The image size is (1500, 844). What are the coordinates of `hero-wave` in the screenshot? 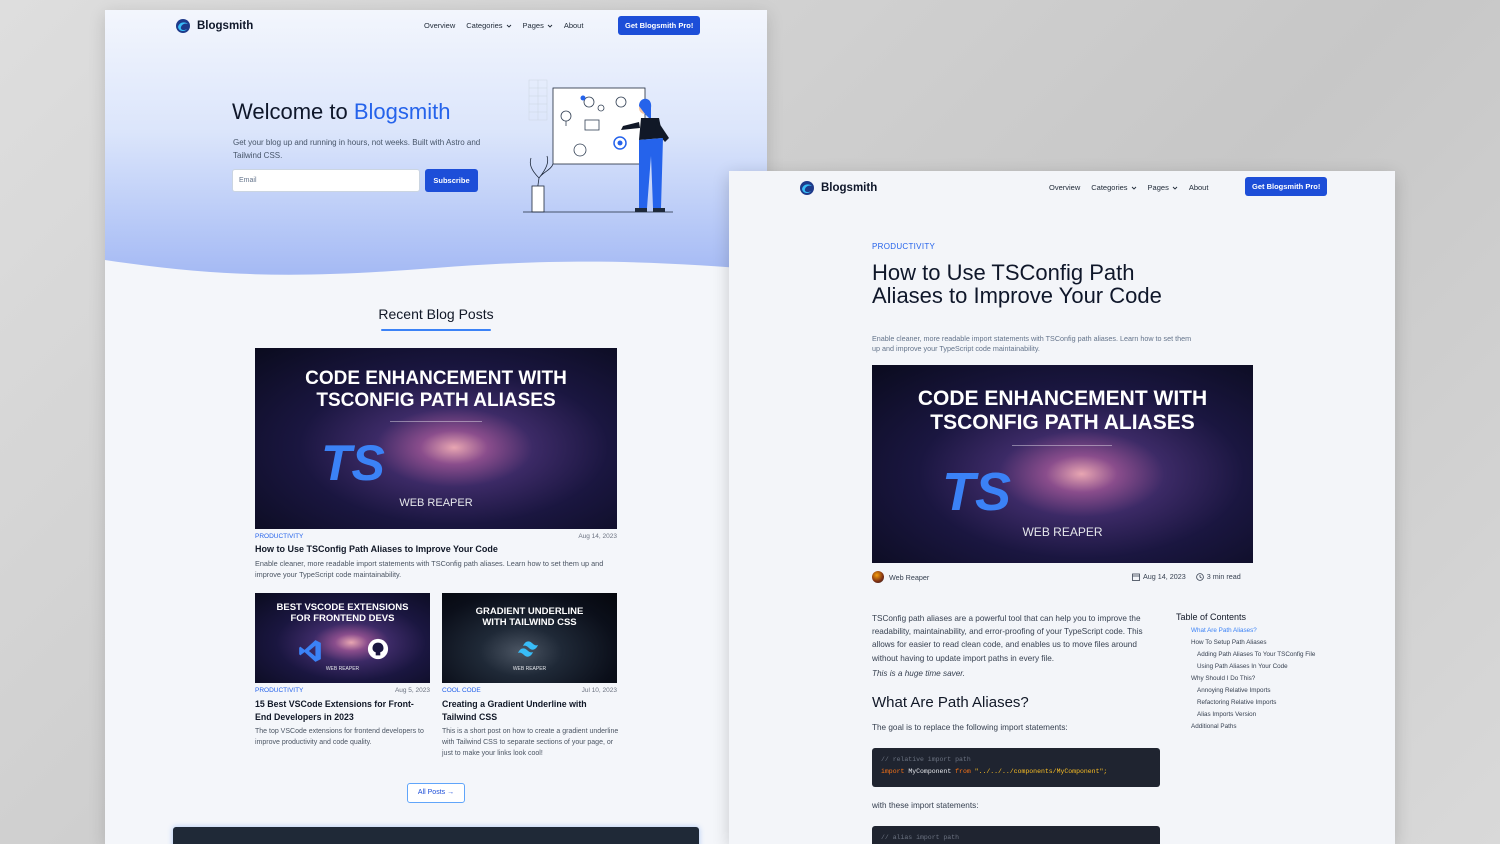 It's located at (436, 280).